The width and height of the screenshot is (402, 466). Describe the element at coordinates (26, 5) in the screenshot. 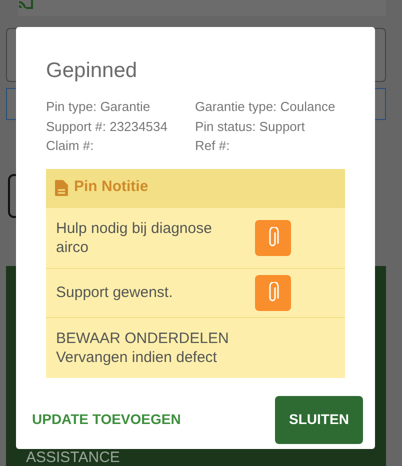

I see `cast-icon` at that location.